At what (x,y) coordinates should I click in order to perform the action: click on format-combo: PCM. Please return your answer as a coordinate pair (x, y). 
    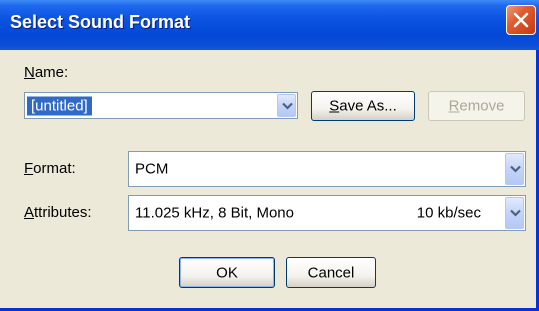
    Looking at the image, I should click on (327, 169).